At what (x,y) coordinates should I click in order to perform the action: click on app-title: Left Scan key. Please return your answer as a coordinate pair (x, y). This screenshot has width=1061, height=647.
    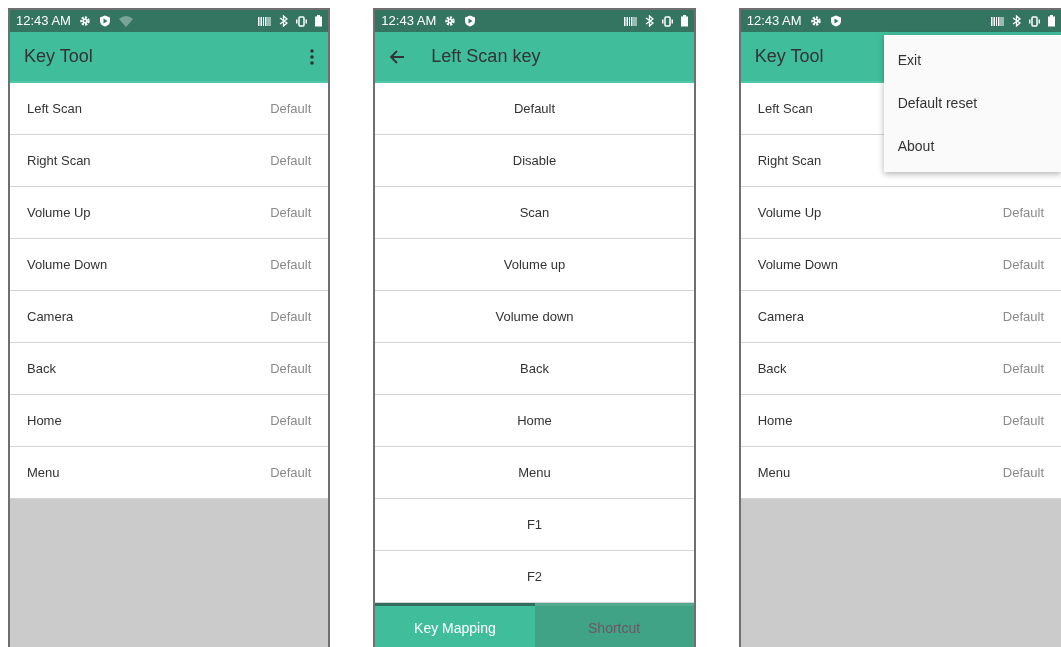
    Looking at the image, I should click on (486, 56).